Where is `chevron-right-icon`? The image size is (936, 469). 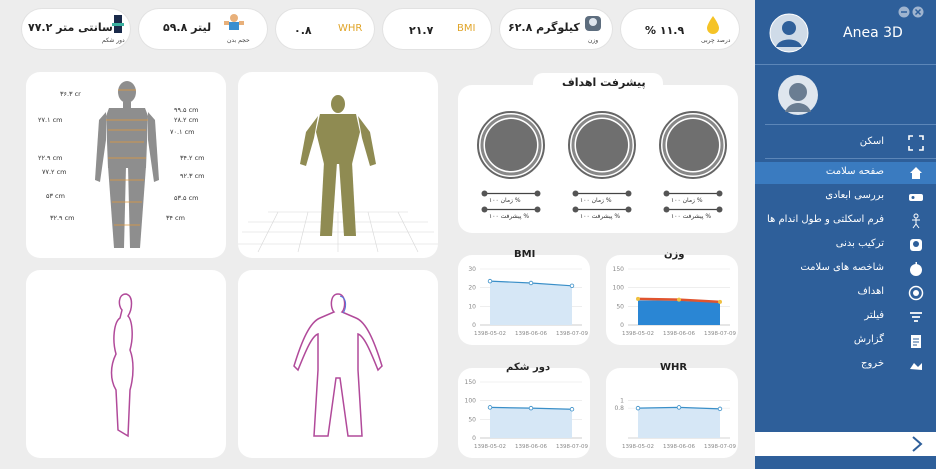
chevron-right-icon is located at coordinates (917, 444).